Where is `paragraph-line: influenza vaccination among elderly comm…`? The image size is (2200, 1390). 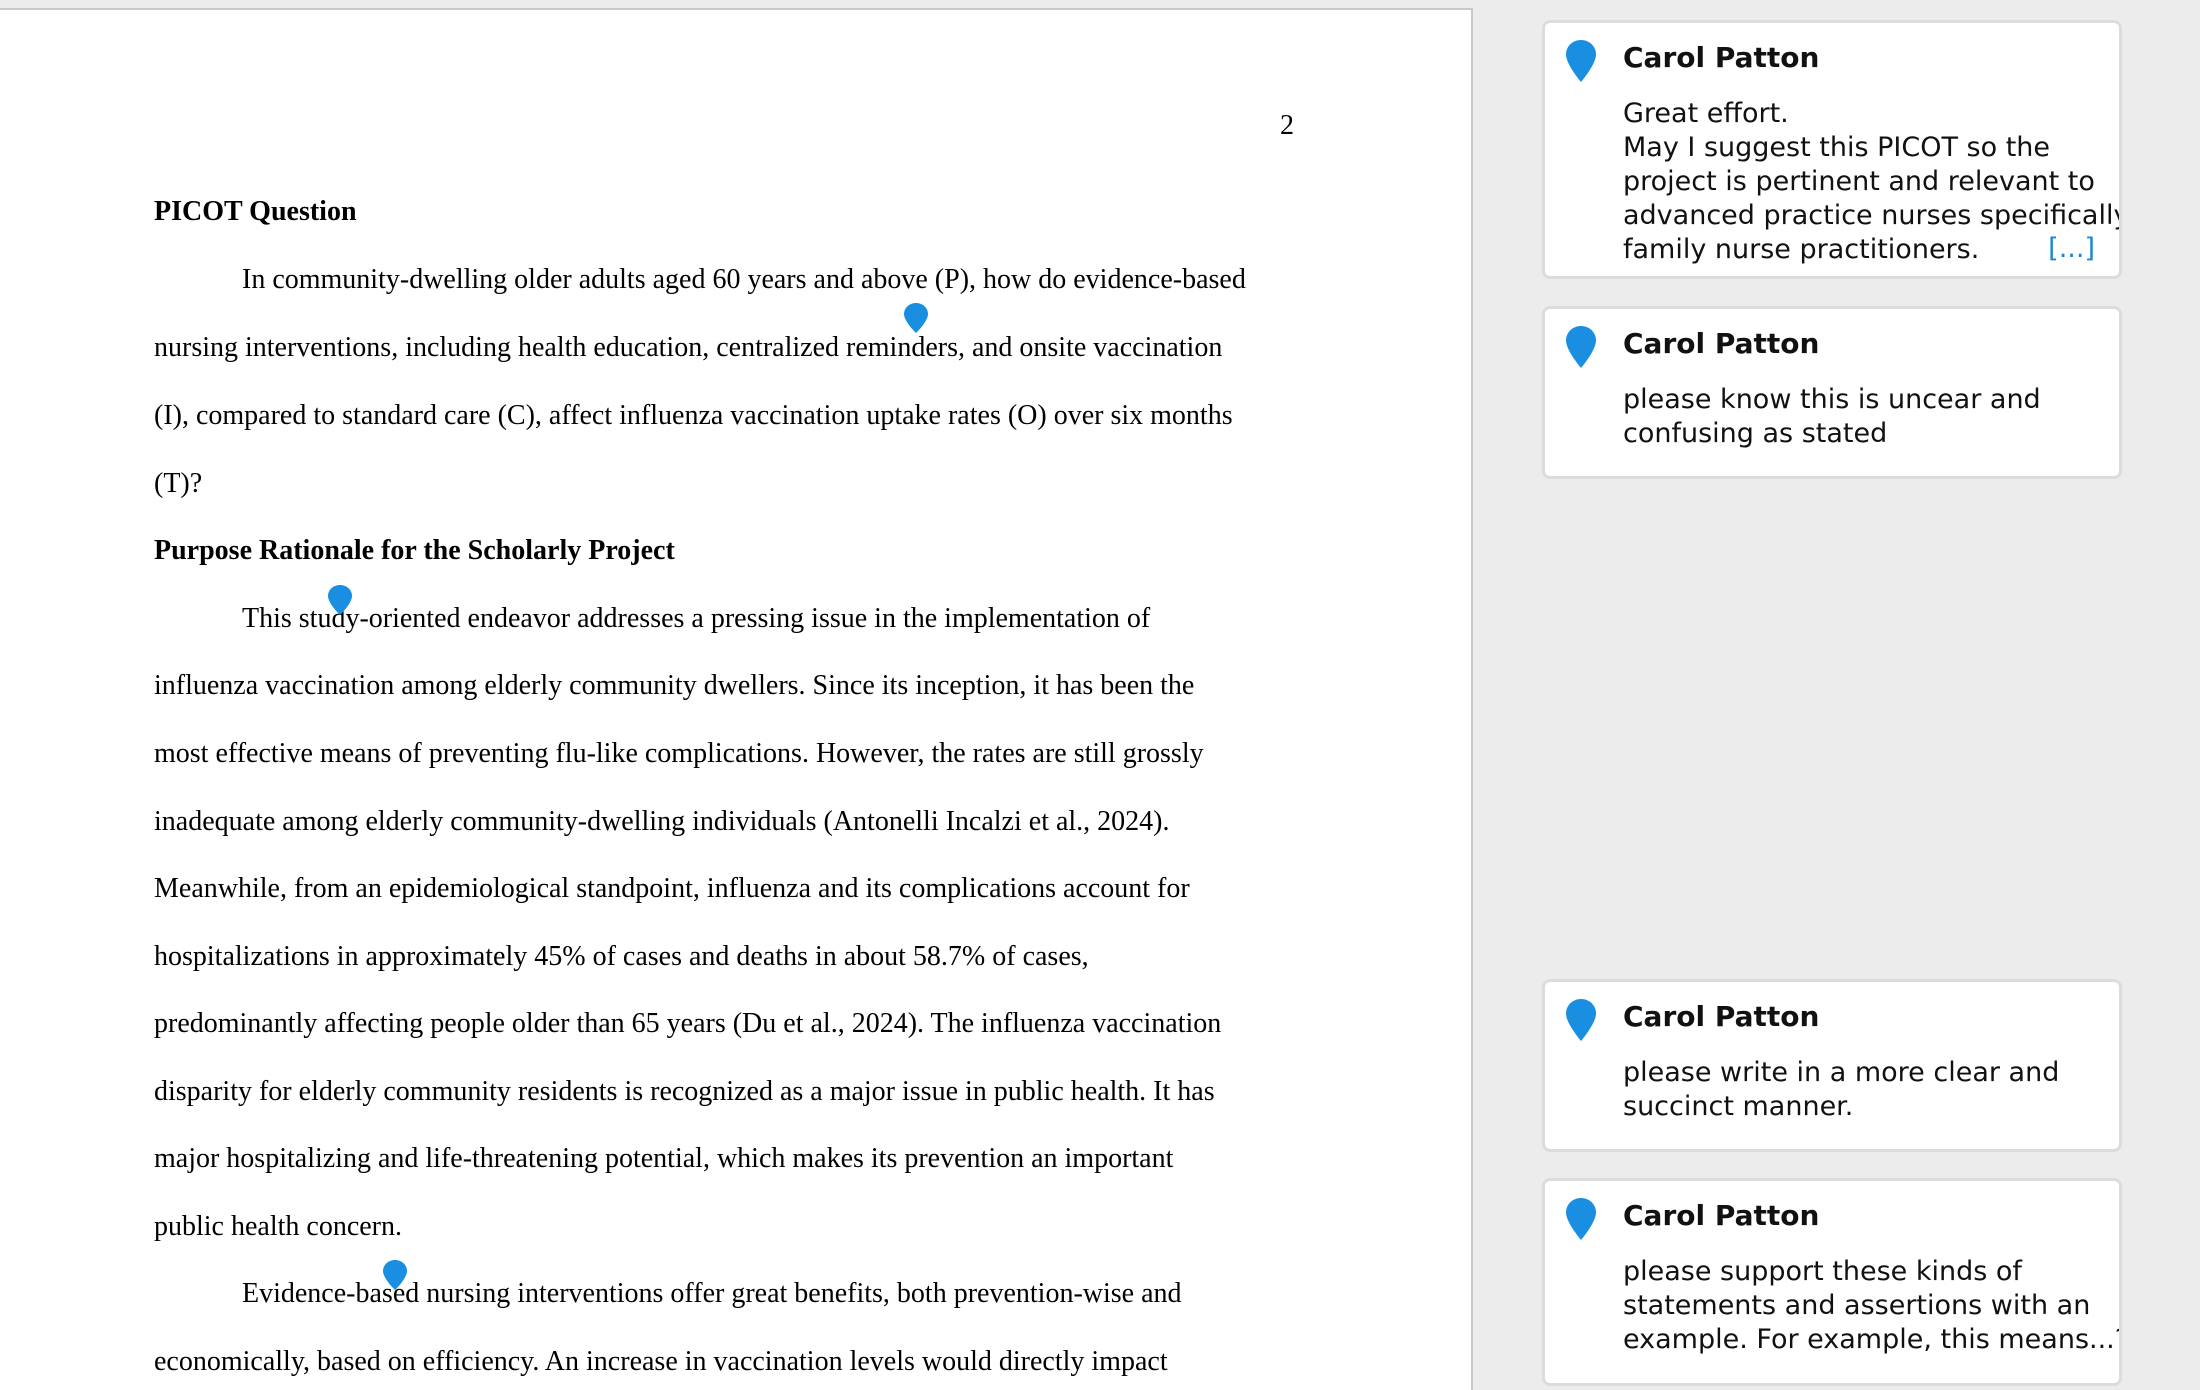
paragraph-line: influenza vaccination among elderly comm… is located at coordinates (674, 686).